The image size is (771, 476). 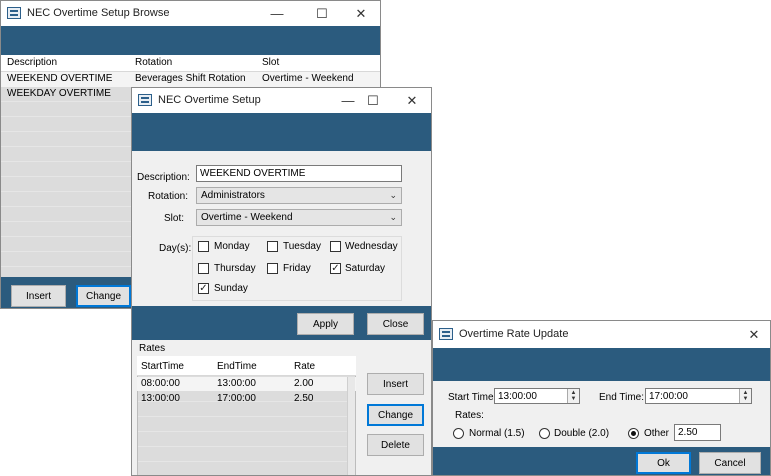 What do you see at coordinates (663, 463) in the screenshot?
I see `ok-button: Ok` at bounding box center [663, 463].